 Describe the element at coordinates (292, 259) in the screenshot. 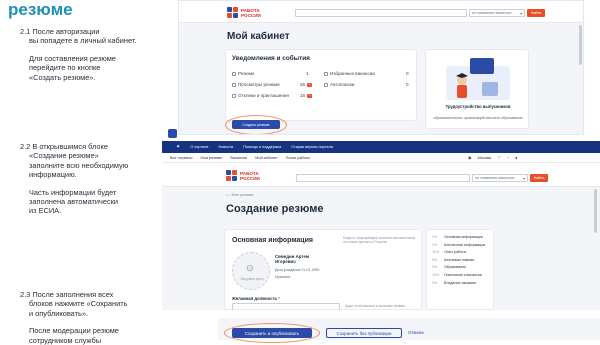

I see `person-name: Семедин Артем Игоревич` at that location.